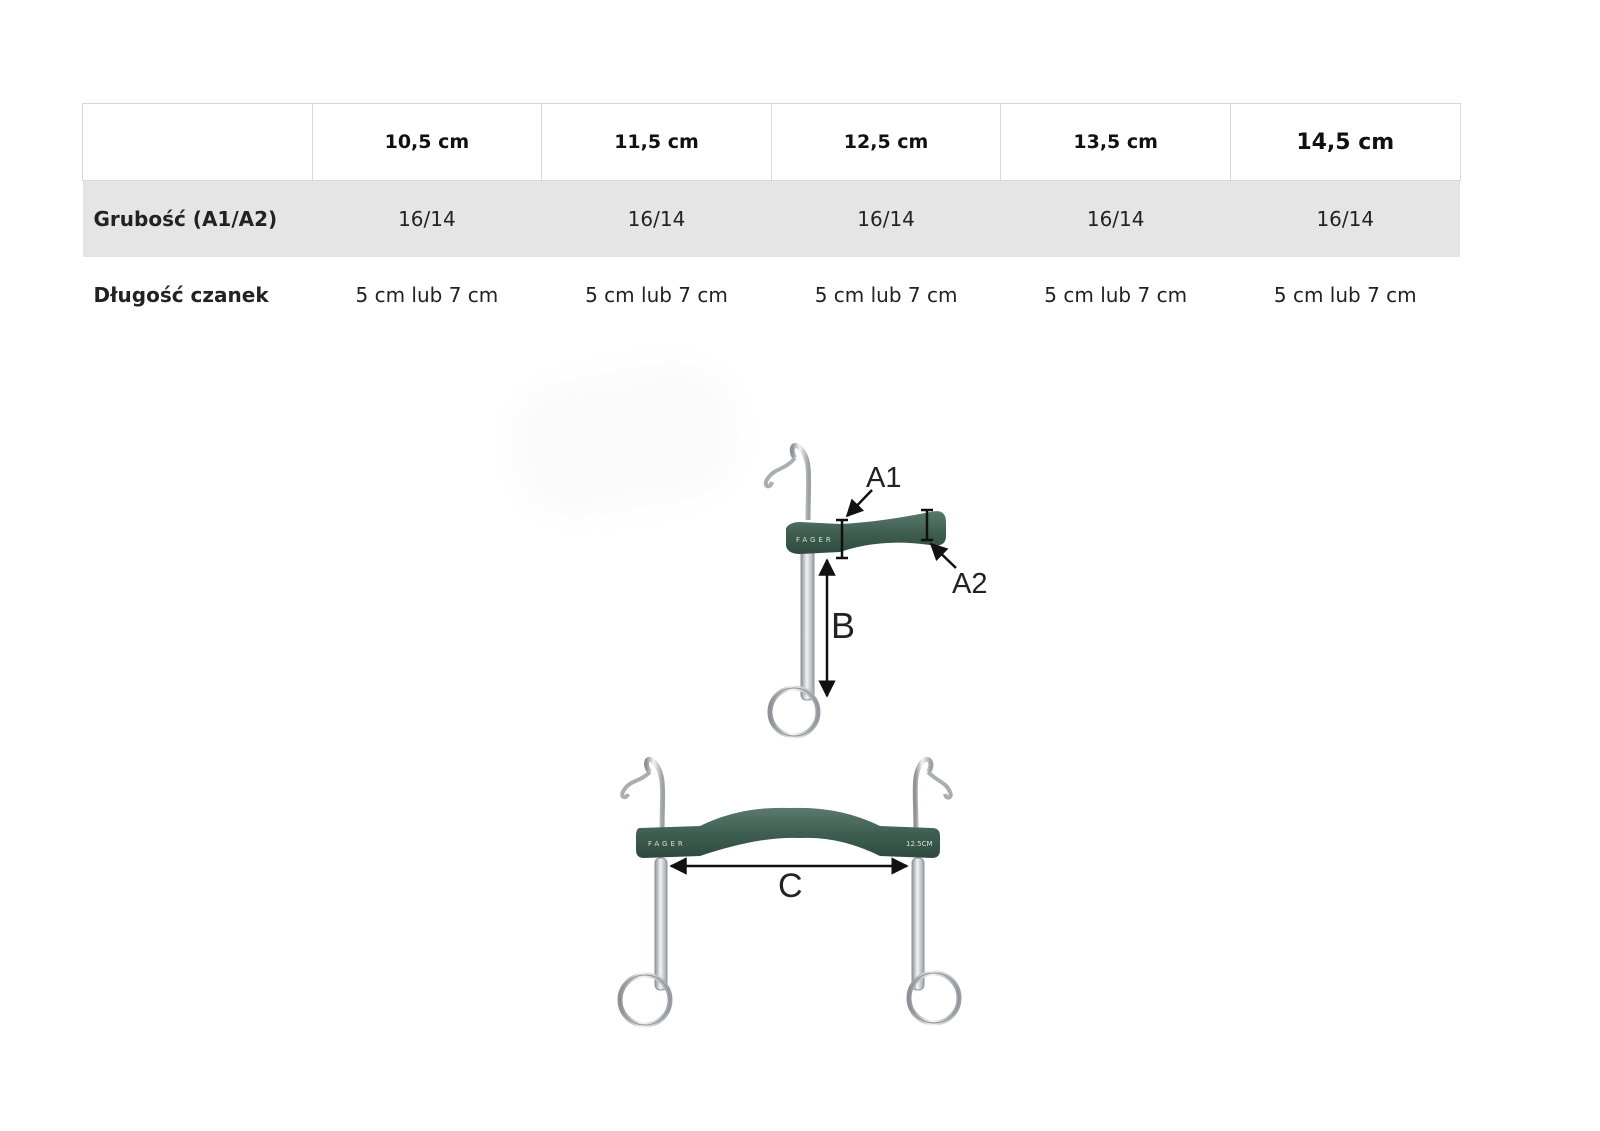  Describe the element at coordinates (661, 924) in the screenshot. I see `cheek-shank-left` at that location.